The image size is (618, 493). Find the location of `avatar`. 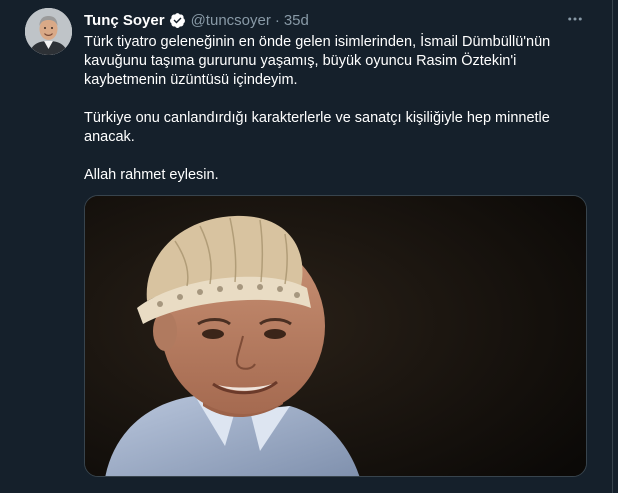

avatar is located at coordinates (48, 31).